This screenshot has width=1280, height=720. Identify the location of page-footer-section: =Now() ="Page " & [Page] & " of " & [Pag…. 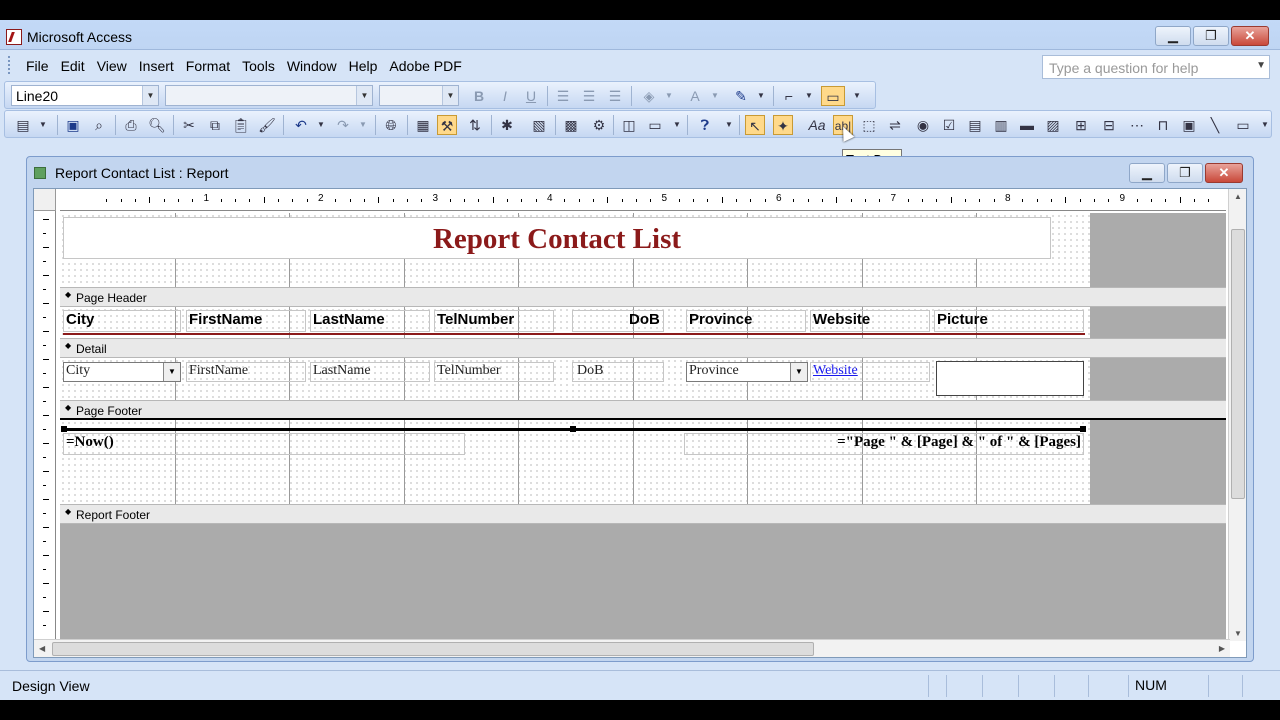
(575, 462).